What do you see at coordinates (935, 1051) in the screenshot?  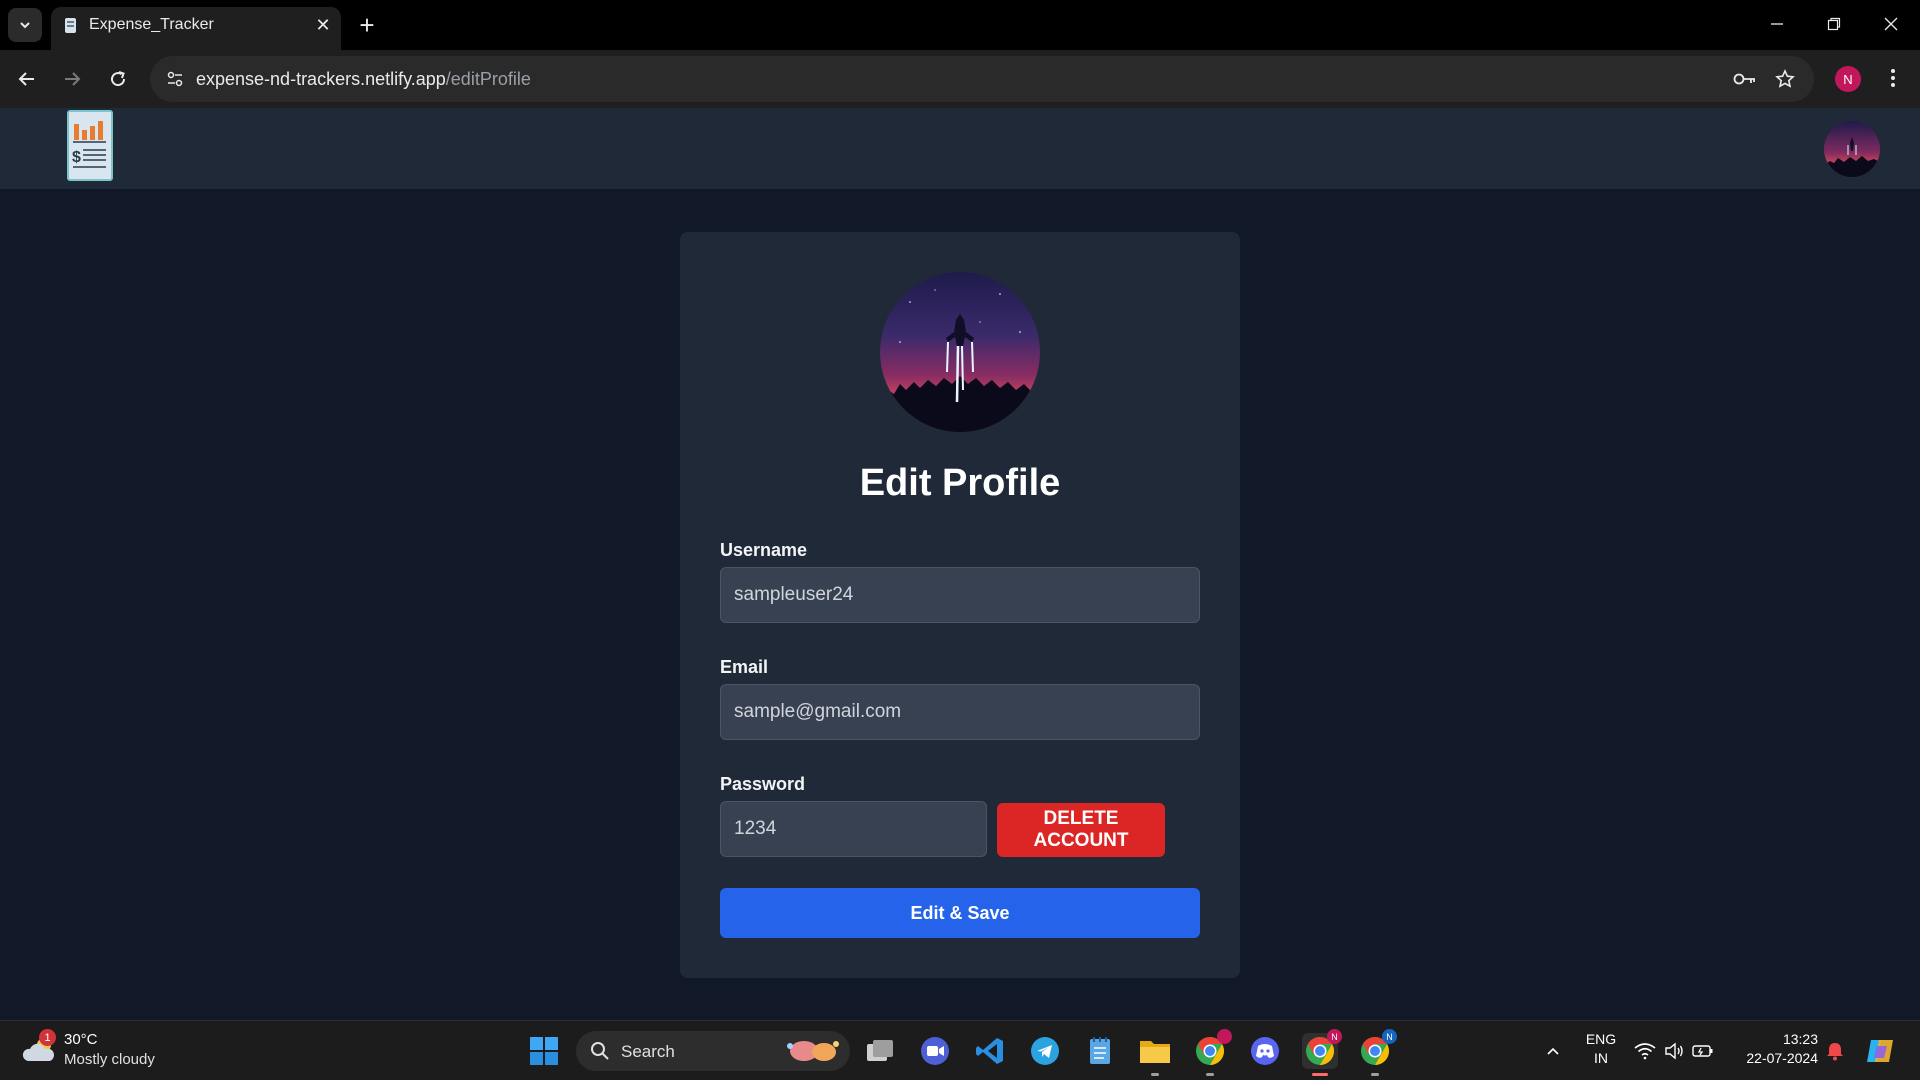 I see `zoom-icon` at bounding box center [935, 1051].